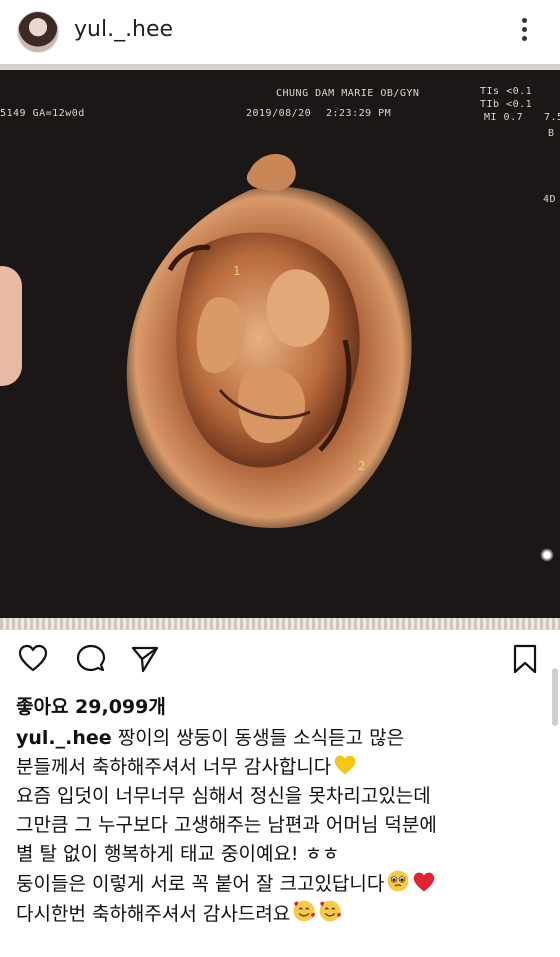  What do you see at coordinates (551, 133) in the screenshot?
I see `right-letter: B` at bounding box center [551, 133].